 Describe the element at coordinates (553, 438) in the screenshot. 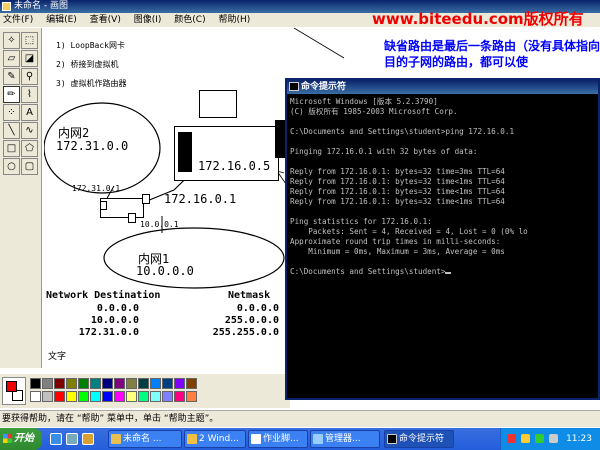

I see `tray-ime-icon` at that location.